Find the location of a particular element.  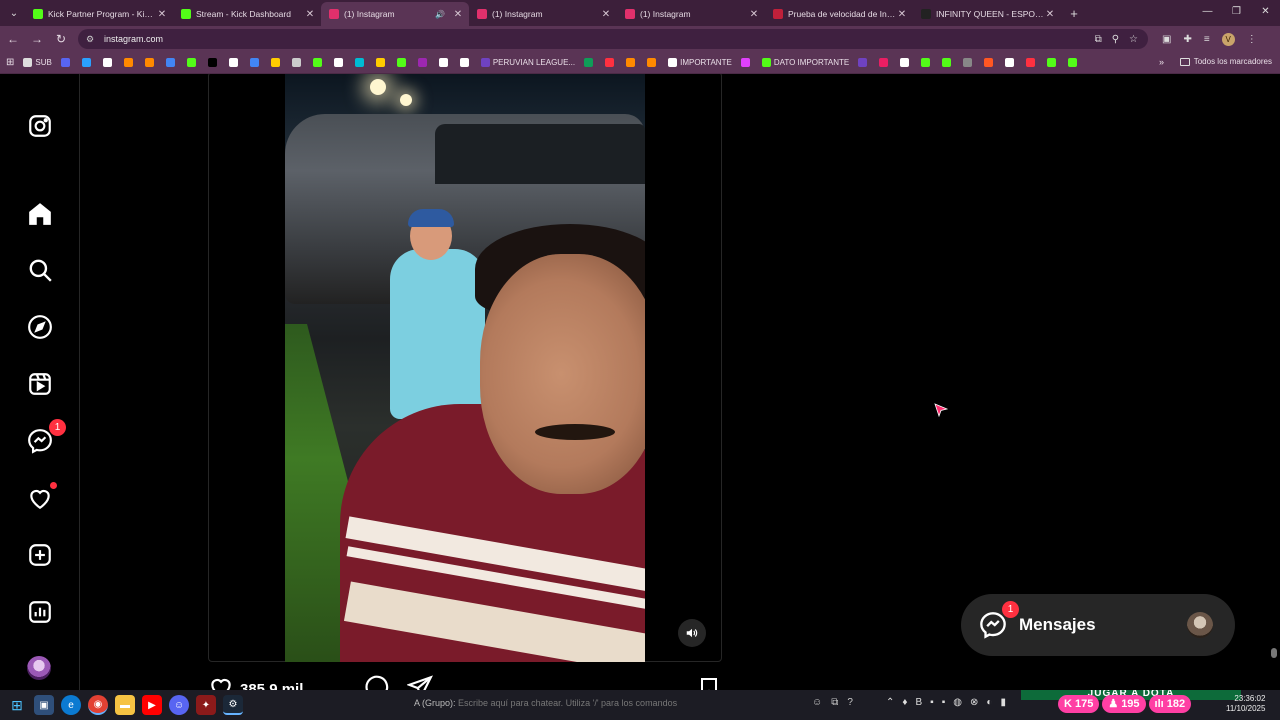

tab-search-menu-icon: ⌄ is located at coordinates (14, 13).